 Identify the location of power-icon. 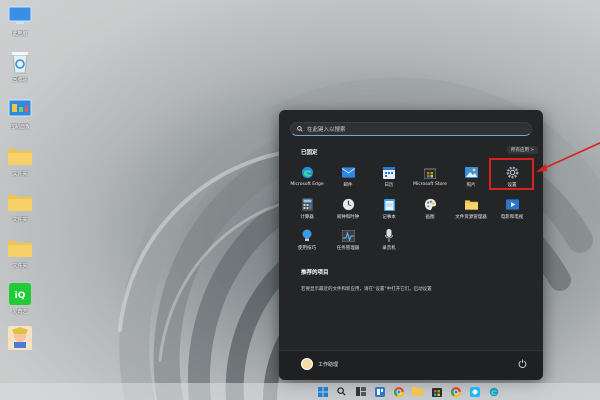
(522, 363).